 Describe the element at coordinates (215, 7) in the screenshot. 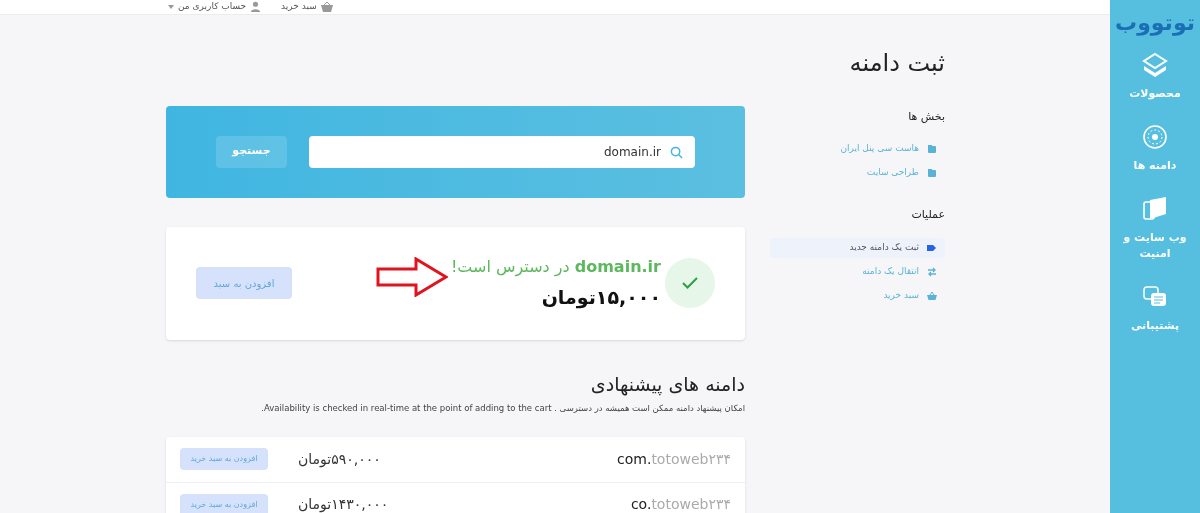

I see `account-menu: حساب کاربری من` at that location.